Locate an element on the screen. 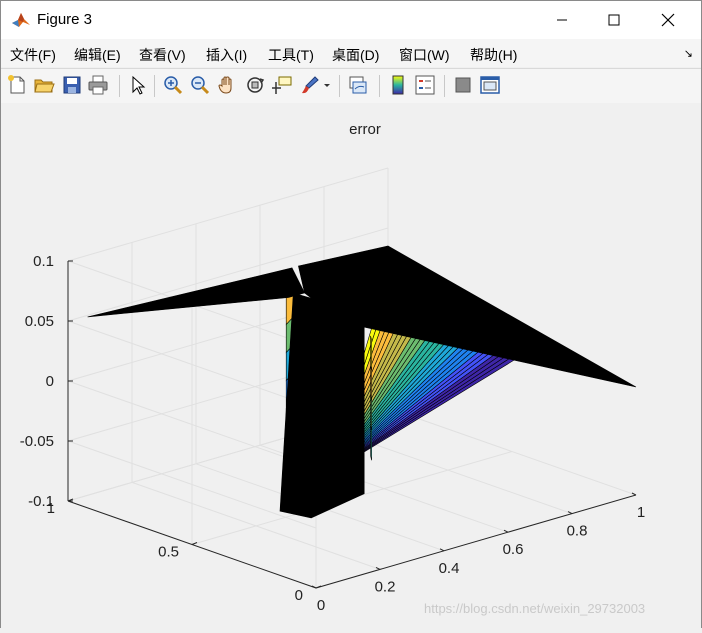 The width and height of the screenshot is (702, 633). close-icon is located at coordinates (668, 20).